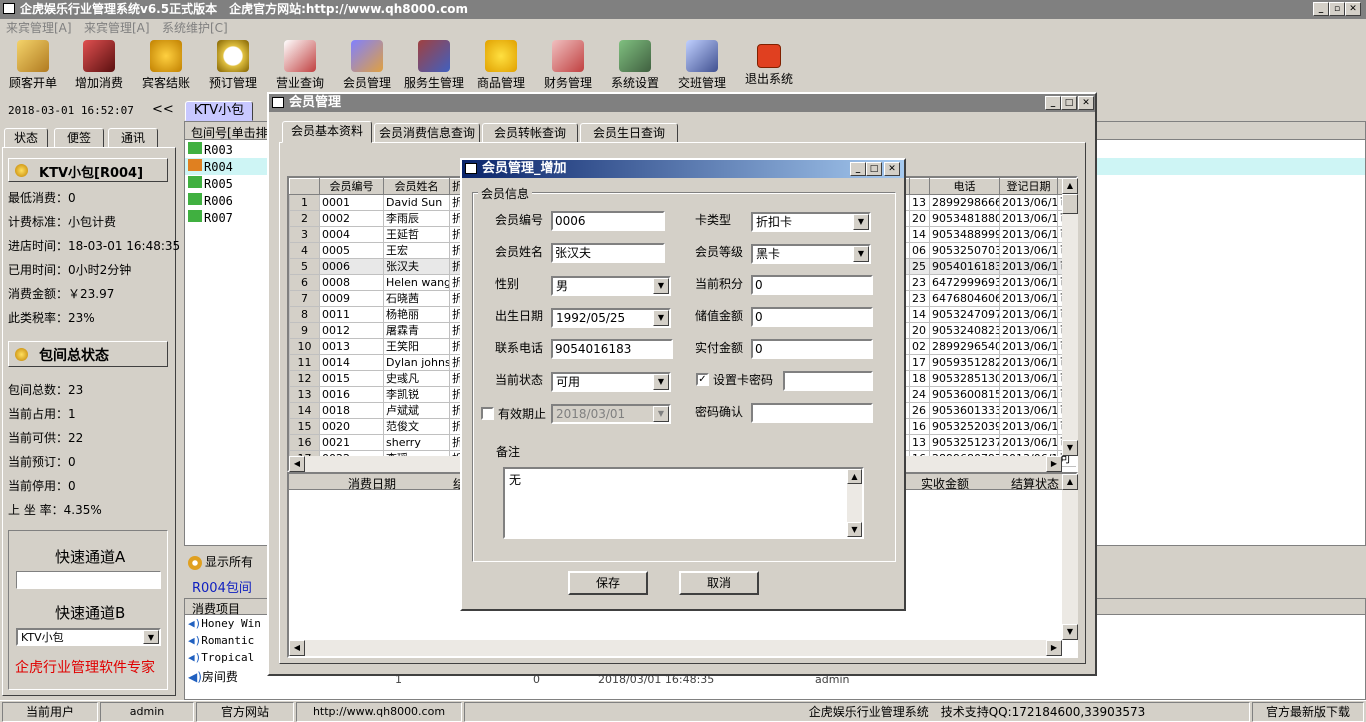 Image resolution: width=1366 pixels, height=722 pixels. I want to click on toolbar-business-query: 营业查询, so click(300, 65).